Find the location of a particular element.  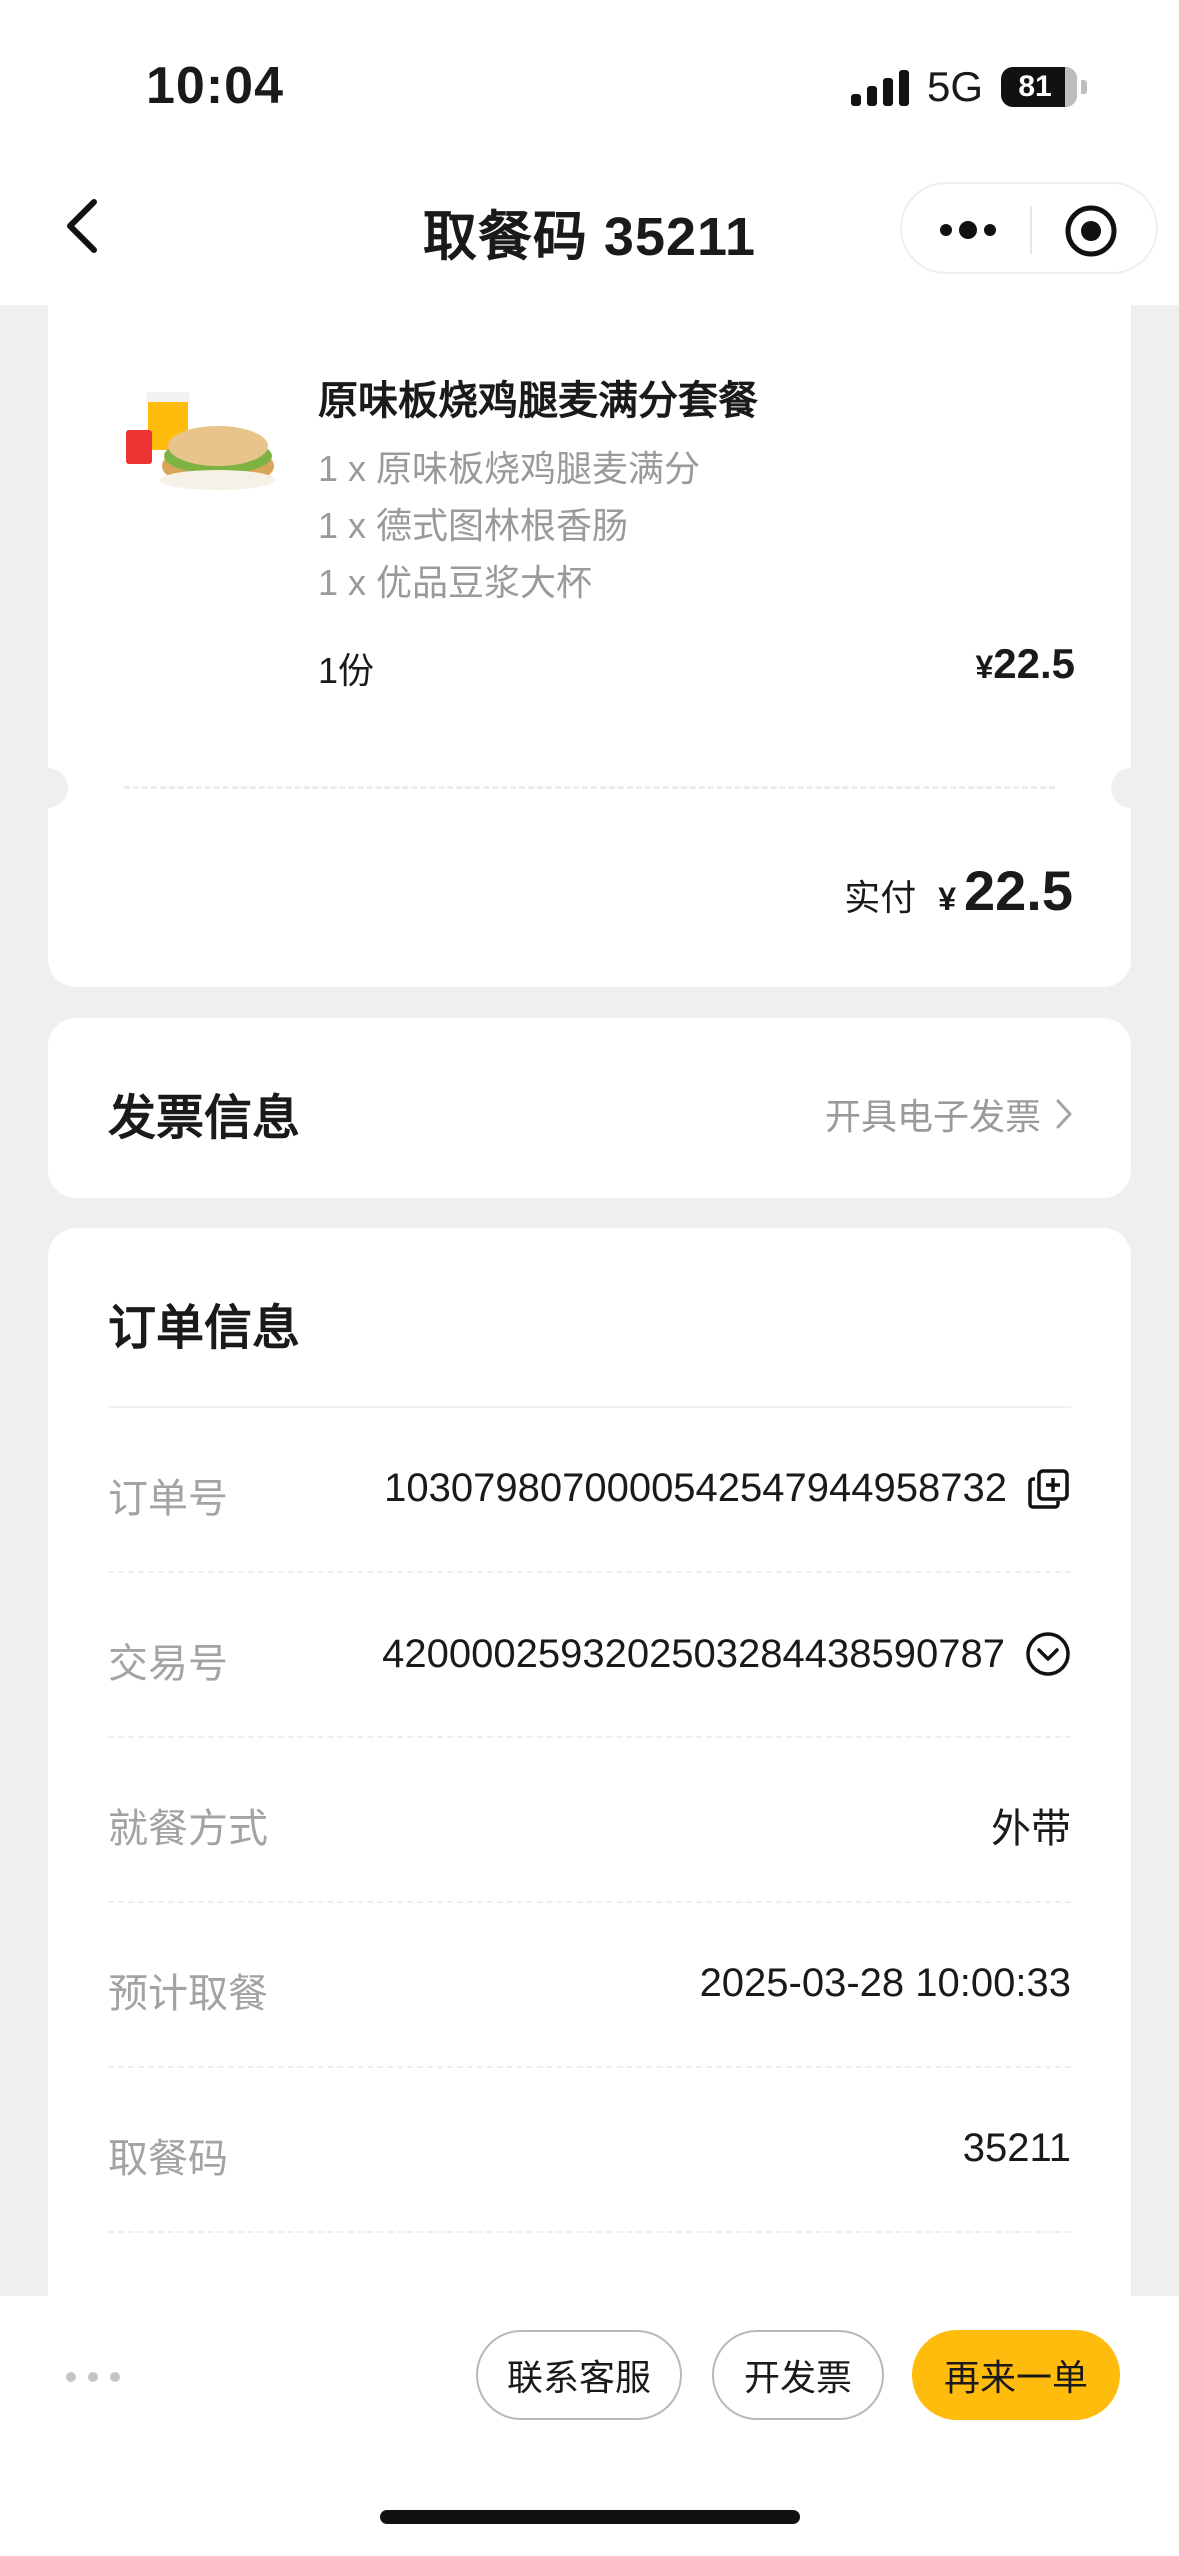

transaction-number-value: 4200002593202503284438590787 is located at coordinates (693, 1653).